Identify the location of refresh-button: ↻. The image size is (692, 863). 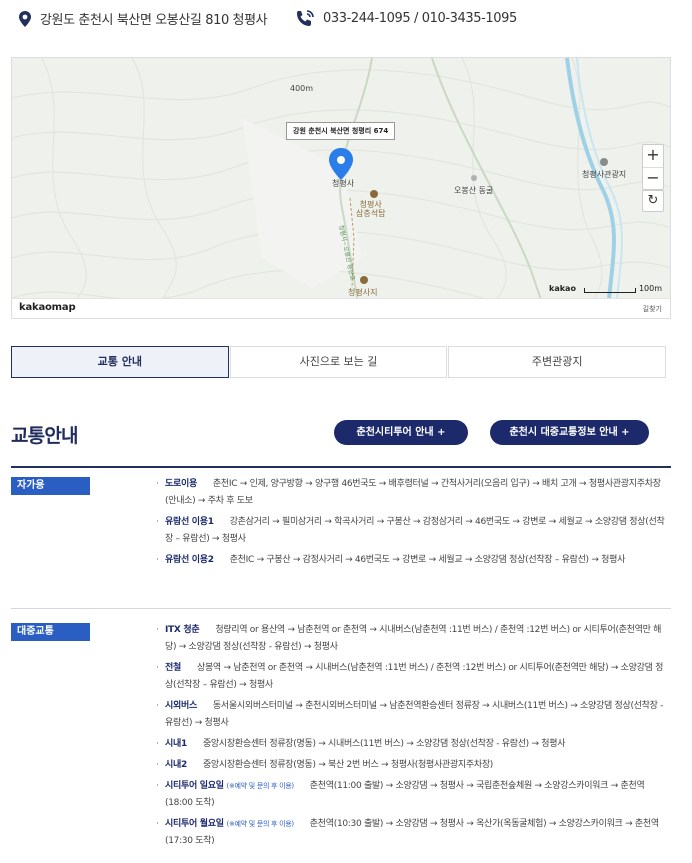
(653, 201).